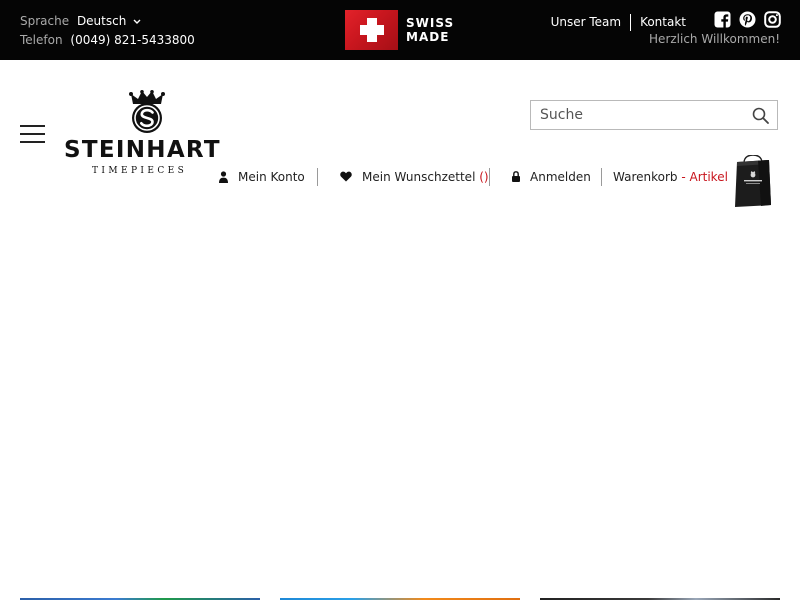 This screenshot has width=800, height=600. I want to click on phone-info: Telefon (0049) 821-5433800, so click(107, 40).